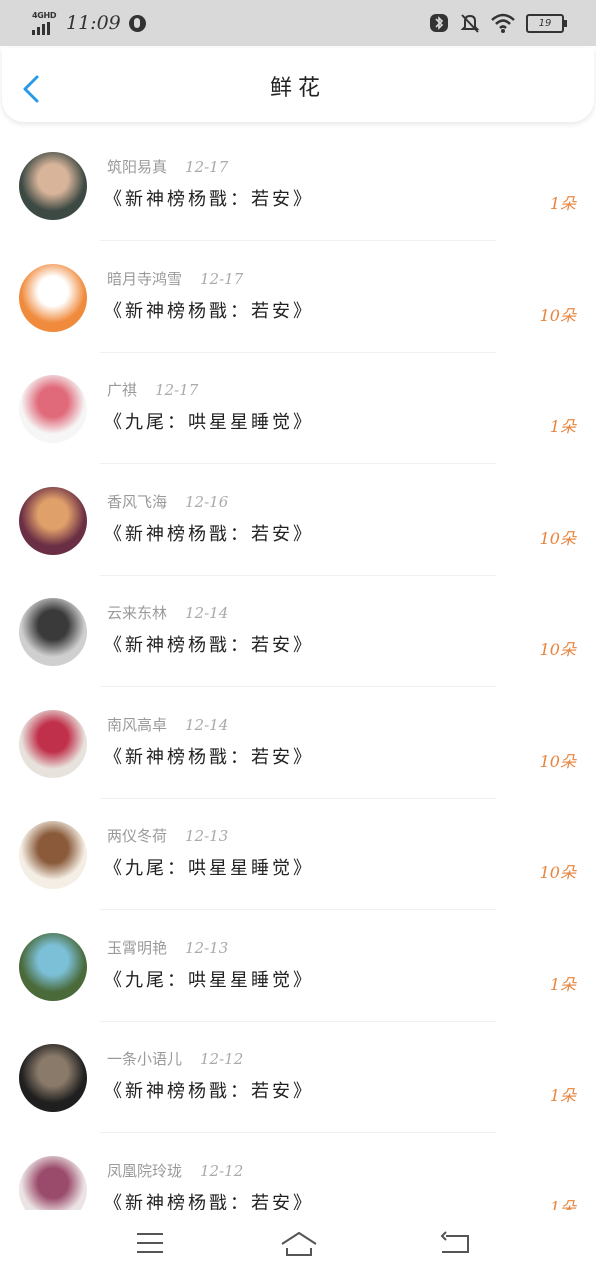 The width and height of the screenshot is (596, 1280). I want to click on list-item: 云来东林 12-14 《新神榜杨戬：若安》 10朵, so click(298, 631).